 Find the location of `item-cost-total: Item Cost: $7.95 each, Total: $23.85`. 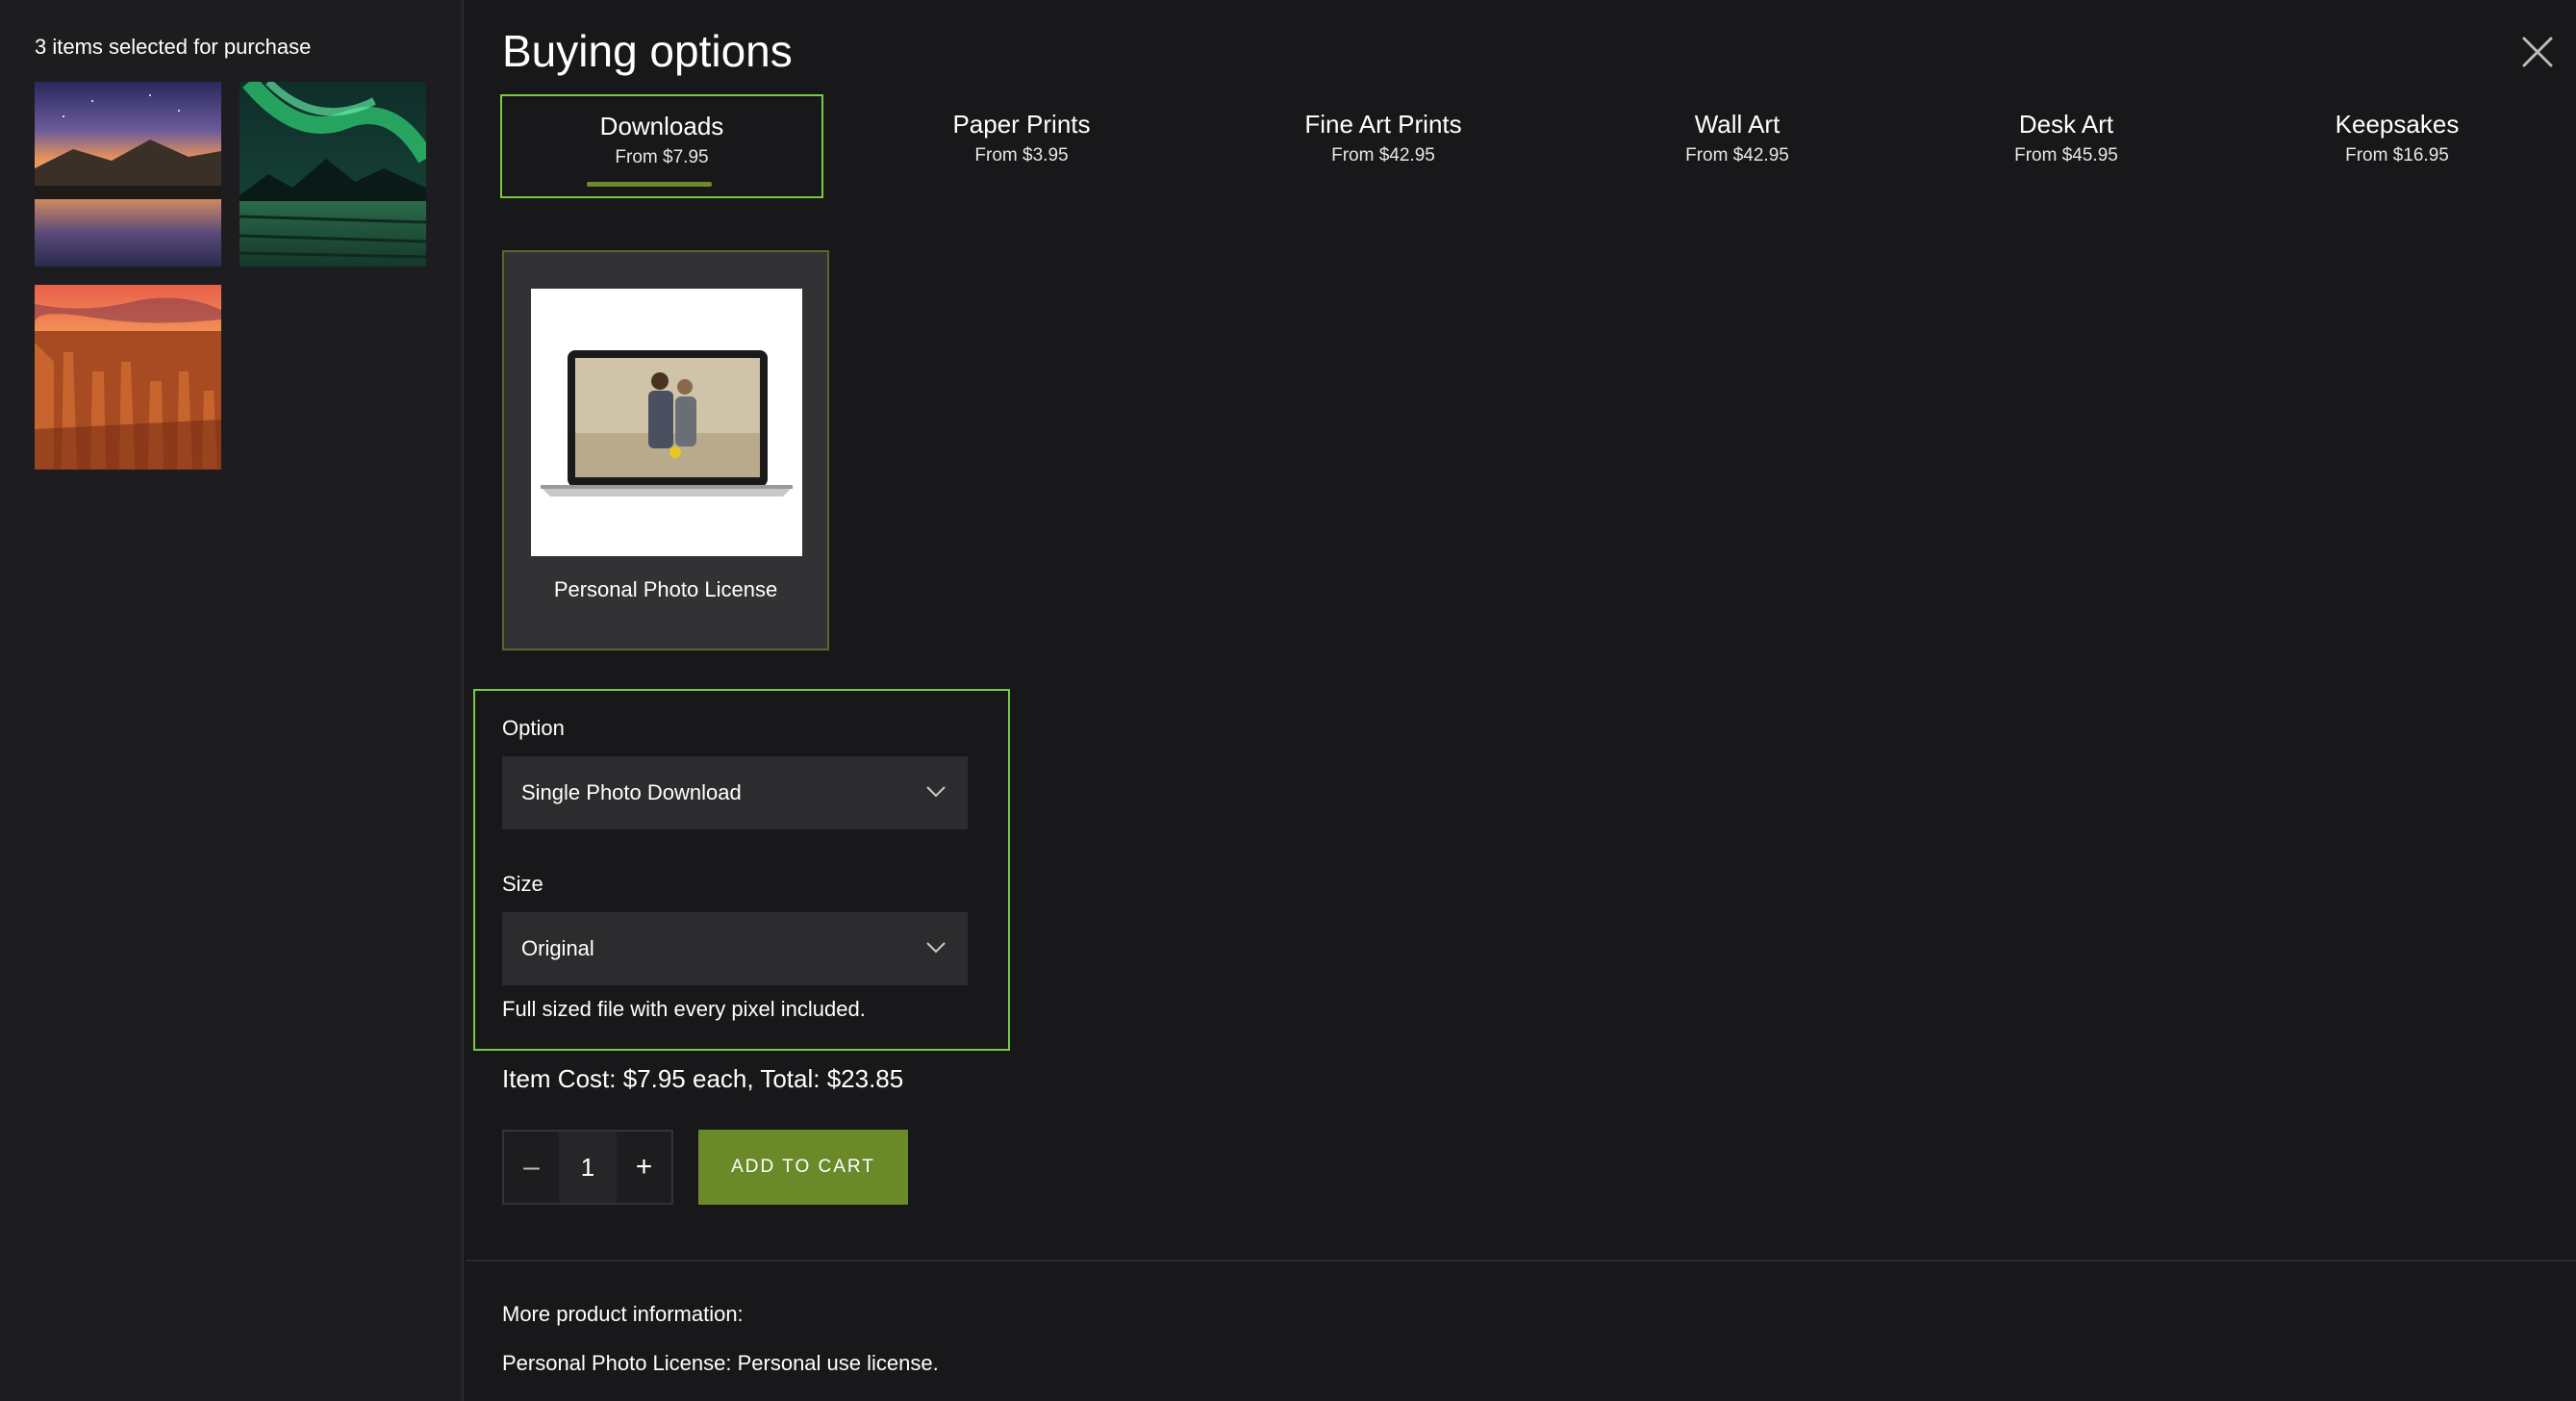

item-cost-total: Item Cost: $7.95 each, Total: $23.85 is located at coordinates (703, 1078).